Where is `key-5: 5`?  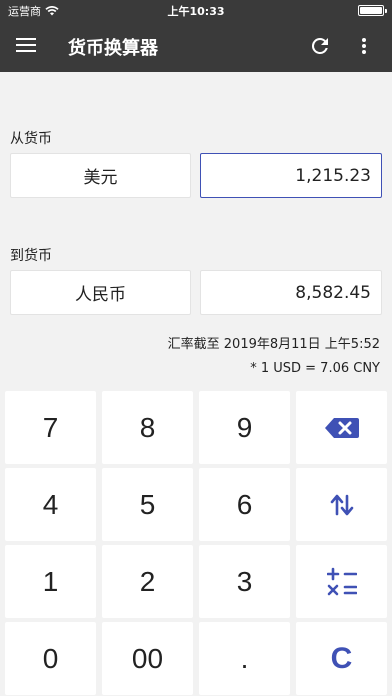
key-5: 5 is located at coordinates (147, 504).